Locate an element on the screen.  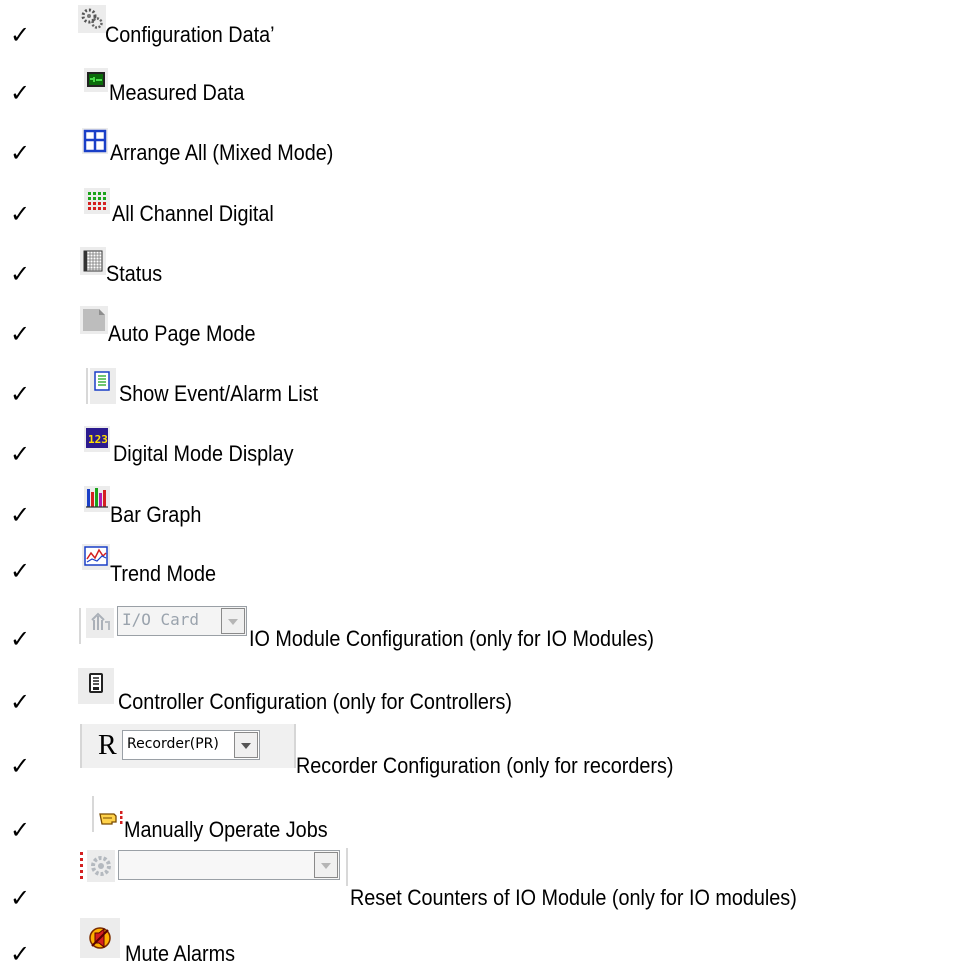
page-fold-icon is located at coordinates (94, 320).